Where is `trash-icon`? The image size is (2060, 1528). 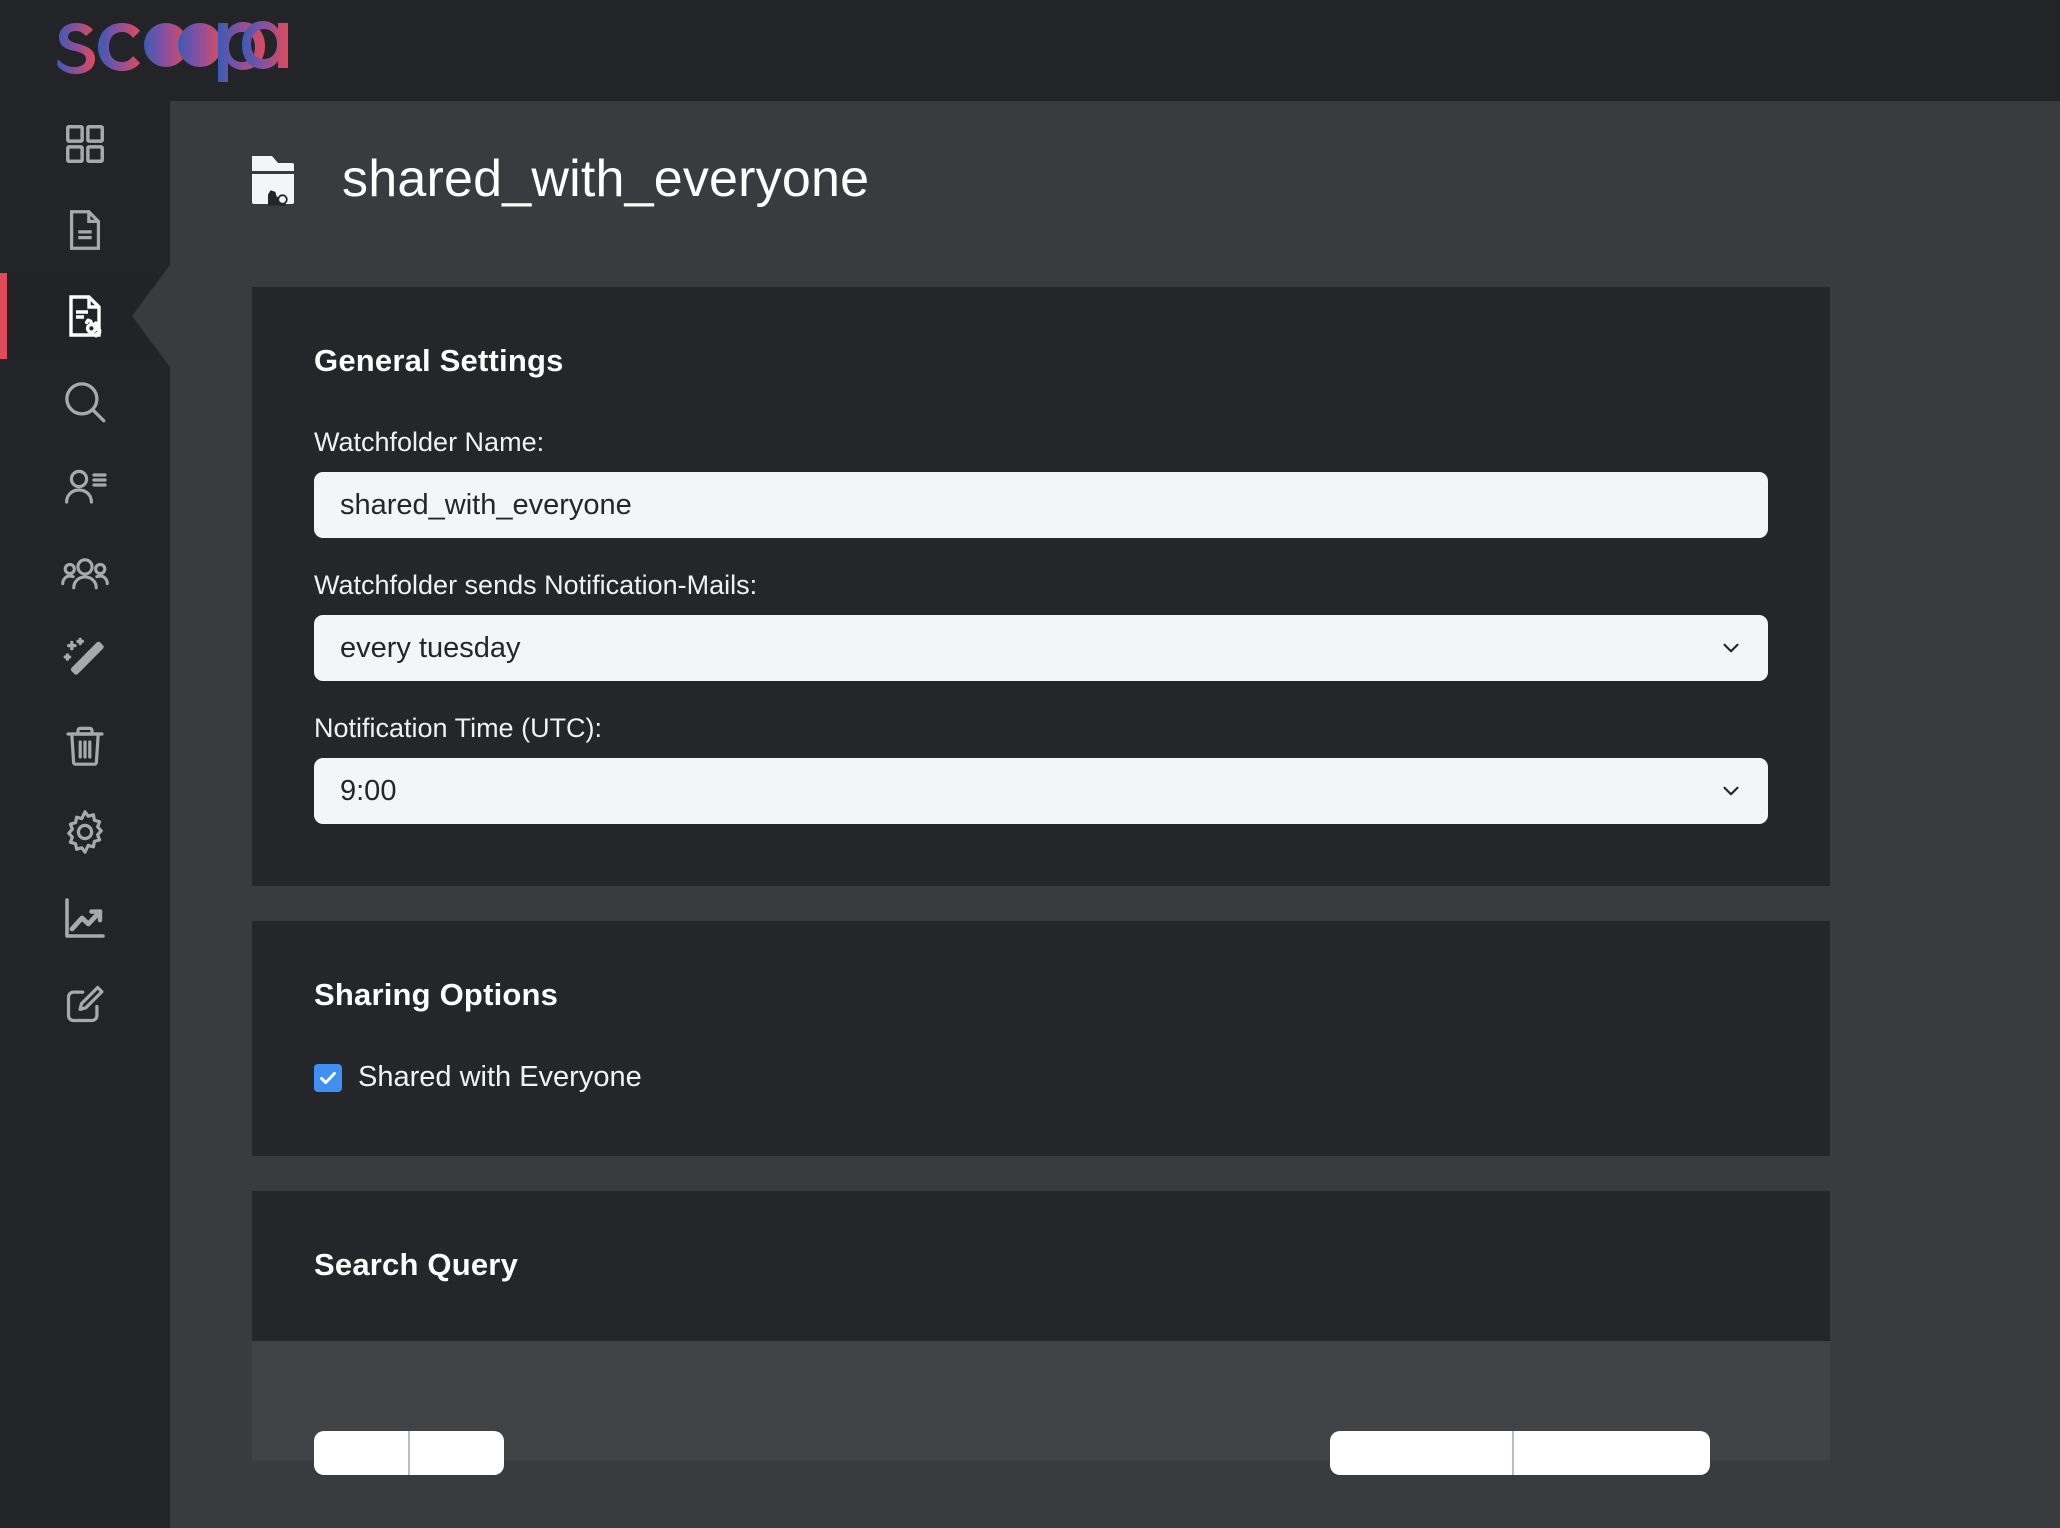 trash-icon is located at coordinates (85, 746).